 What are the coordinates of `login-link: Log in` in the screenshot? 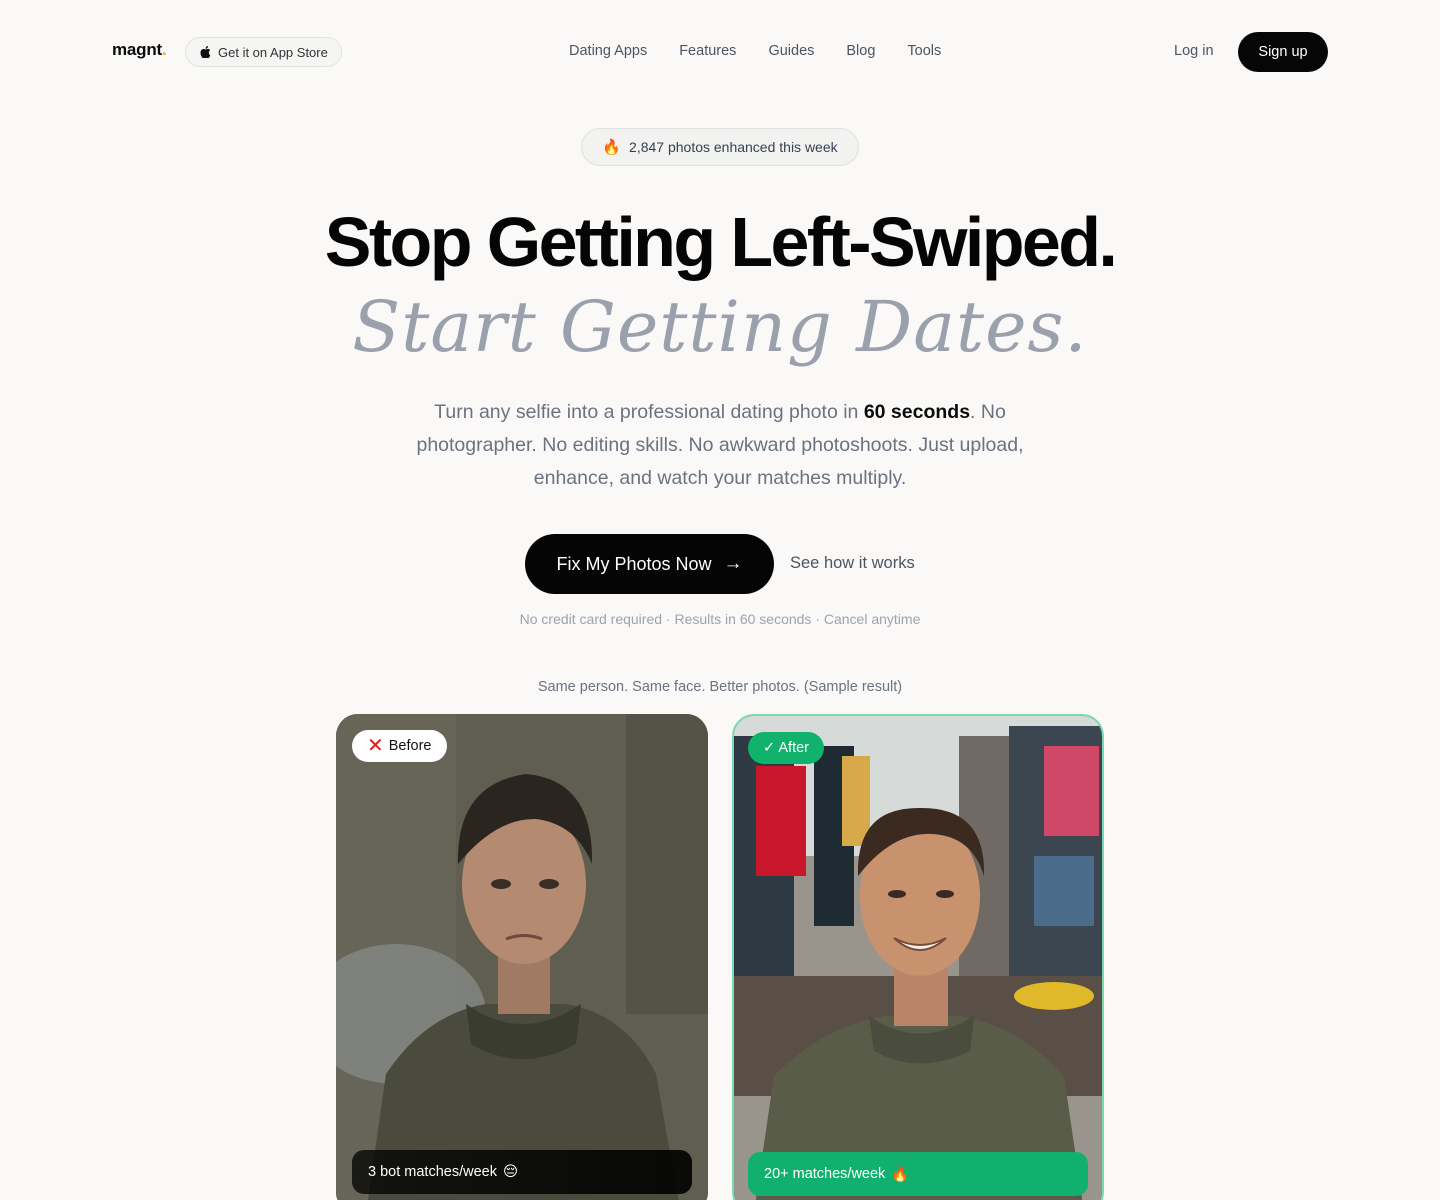 It's located at (1194, 51).